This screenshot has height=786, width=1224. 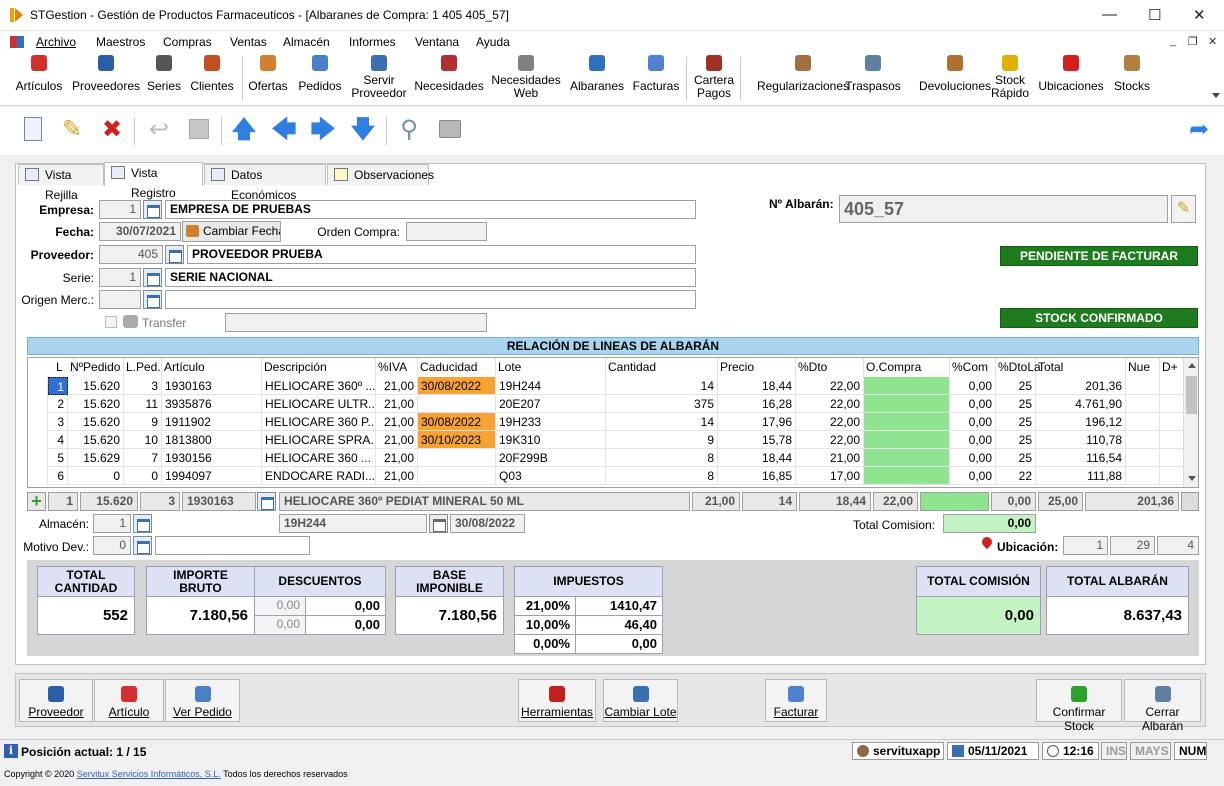 What do you see at coordinates (457, 440) in the screenshot?
I see `cell-cad: 30/10/2023` at bounding box center [457, 440].